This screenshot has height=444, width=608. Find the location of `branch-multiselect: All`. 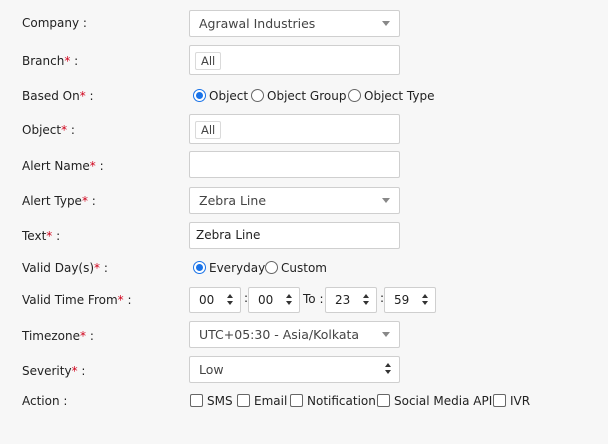

branch-multiselect: All is located at coordinates (294, 60).